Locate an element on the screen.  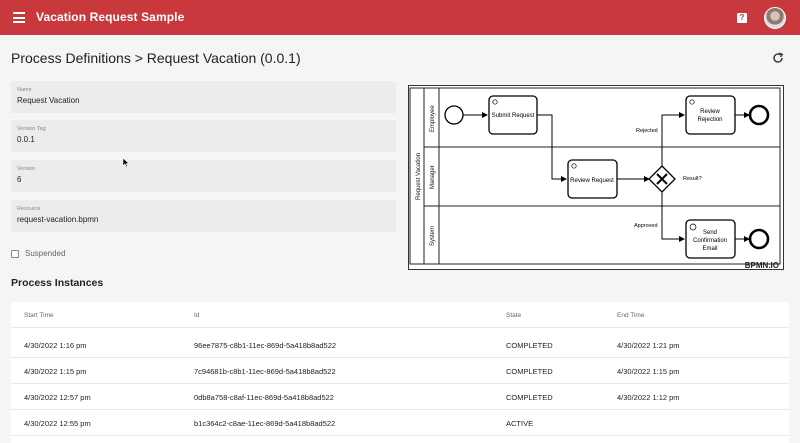
version-tag-field: Version Tag 0.0.1 is located at coordinates (203, 136).